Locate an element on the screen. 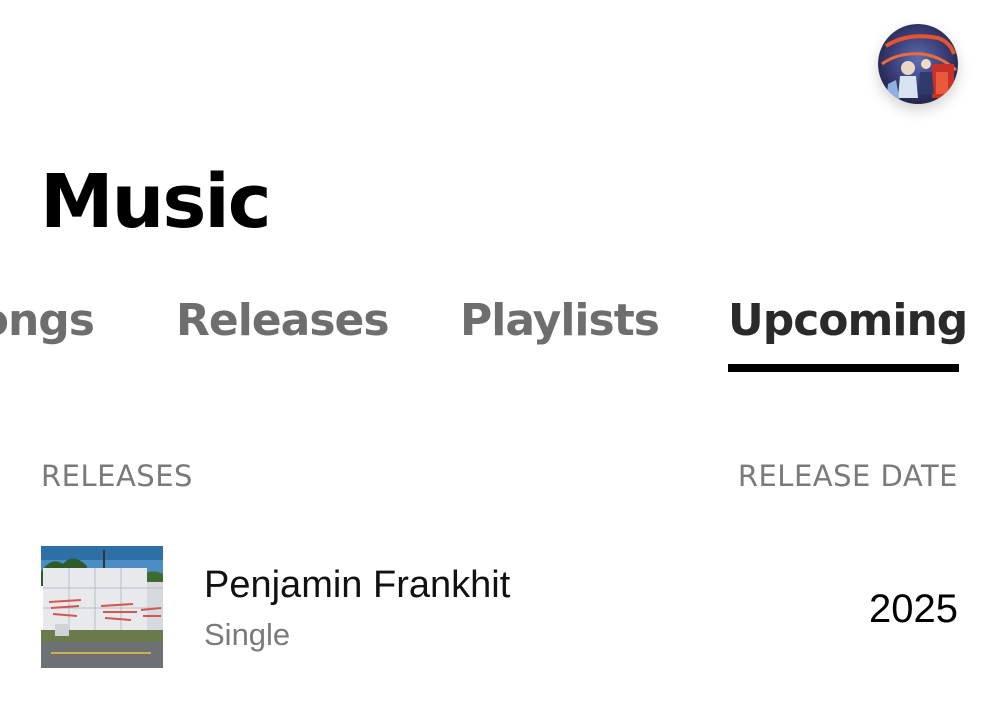 The image size is (1000, 706). column-header-releases: RELEASES is located at coordinates (117, 476).